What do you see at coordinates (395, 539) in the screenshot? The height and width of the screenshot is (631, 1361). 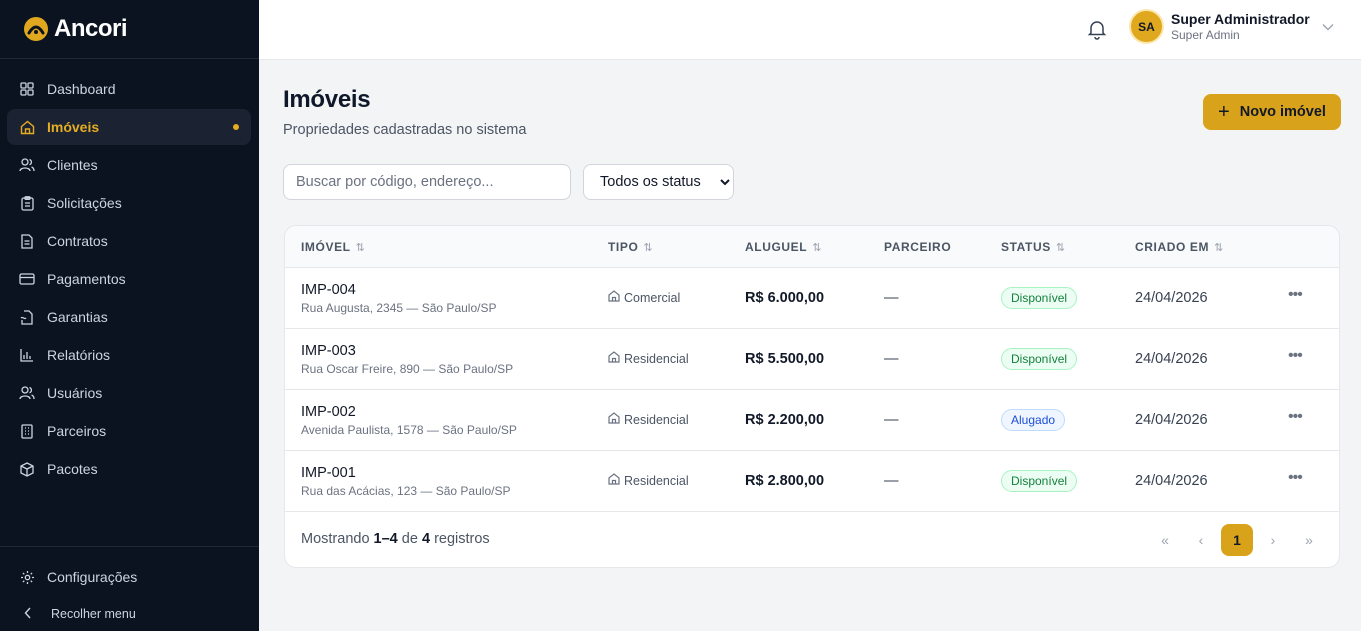 I see `records-count: Mostrando 1–4 de 4 registros` at bounding box center [395, 539].